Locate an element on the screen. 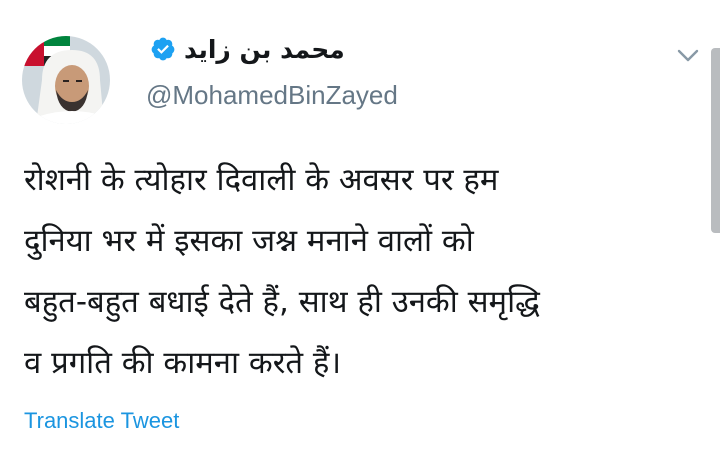  tweet-text-line: दुनिया भर में इसका जश्न मनाने वालों को is located at coordinates (249, 241).